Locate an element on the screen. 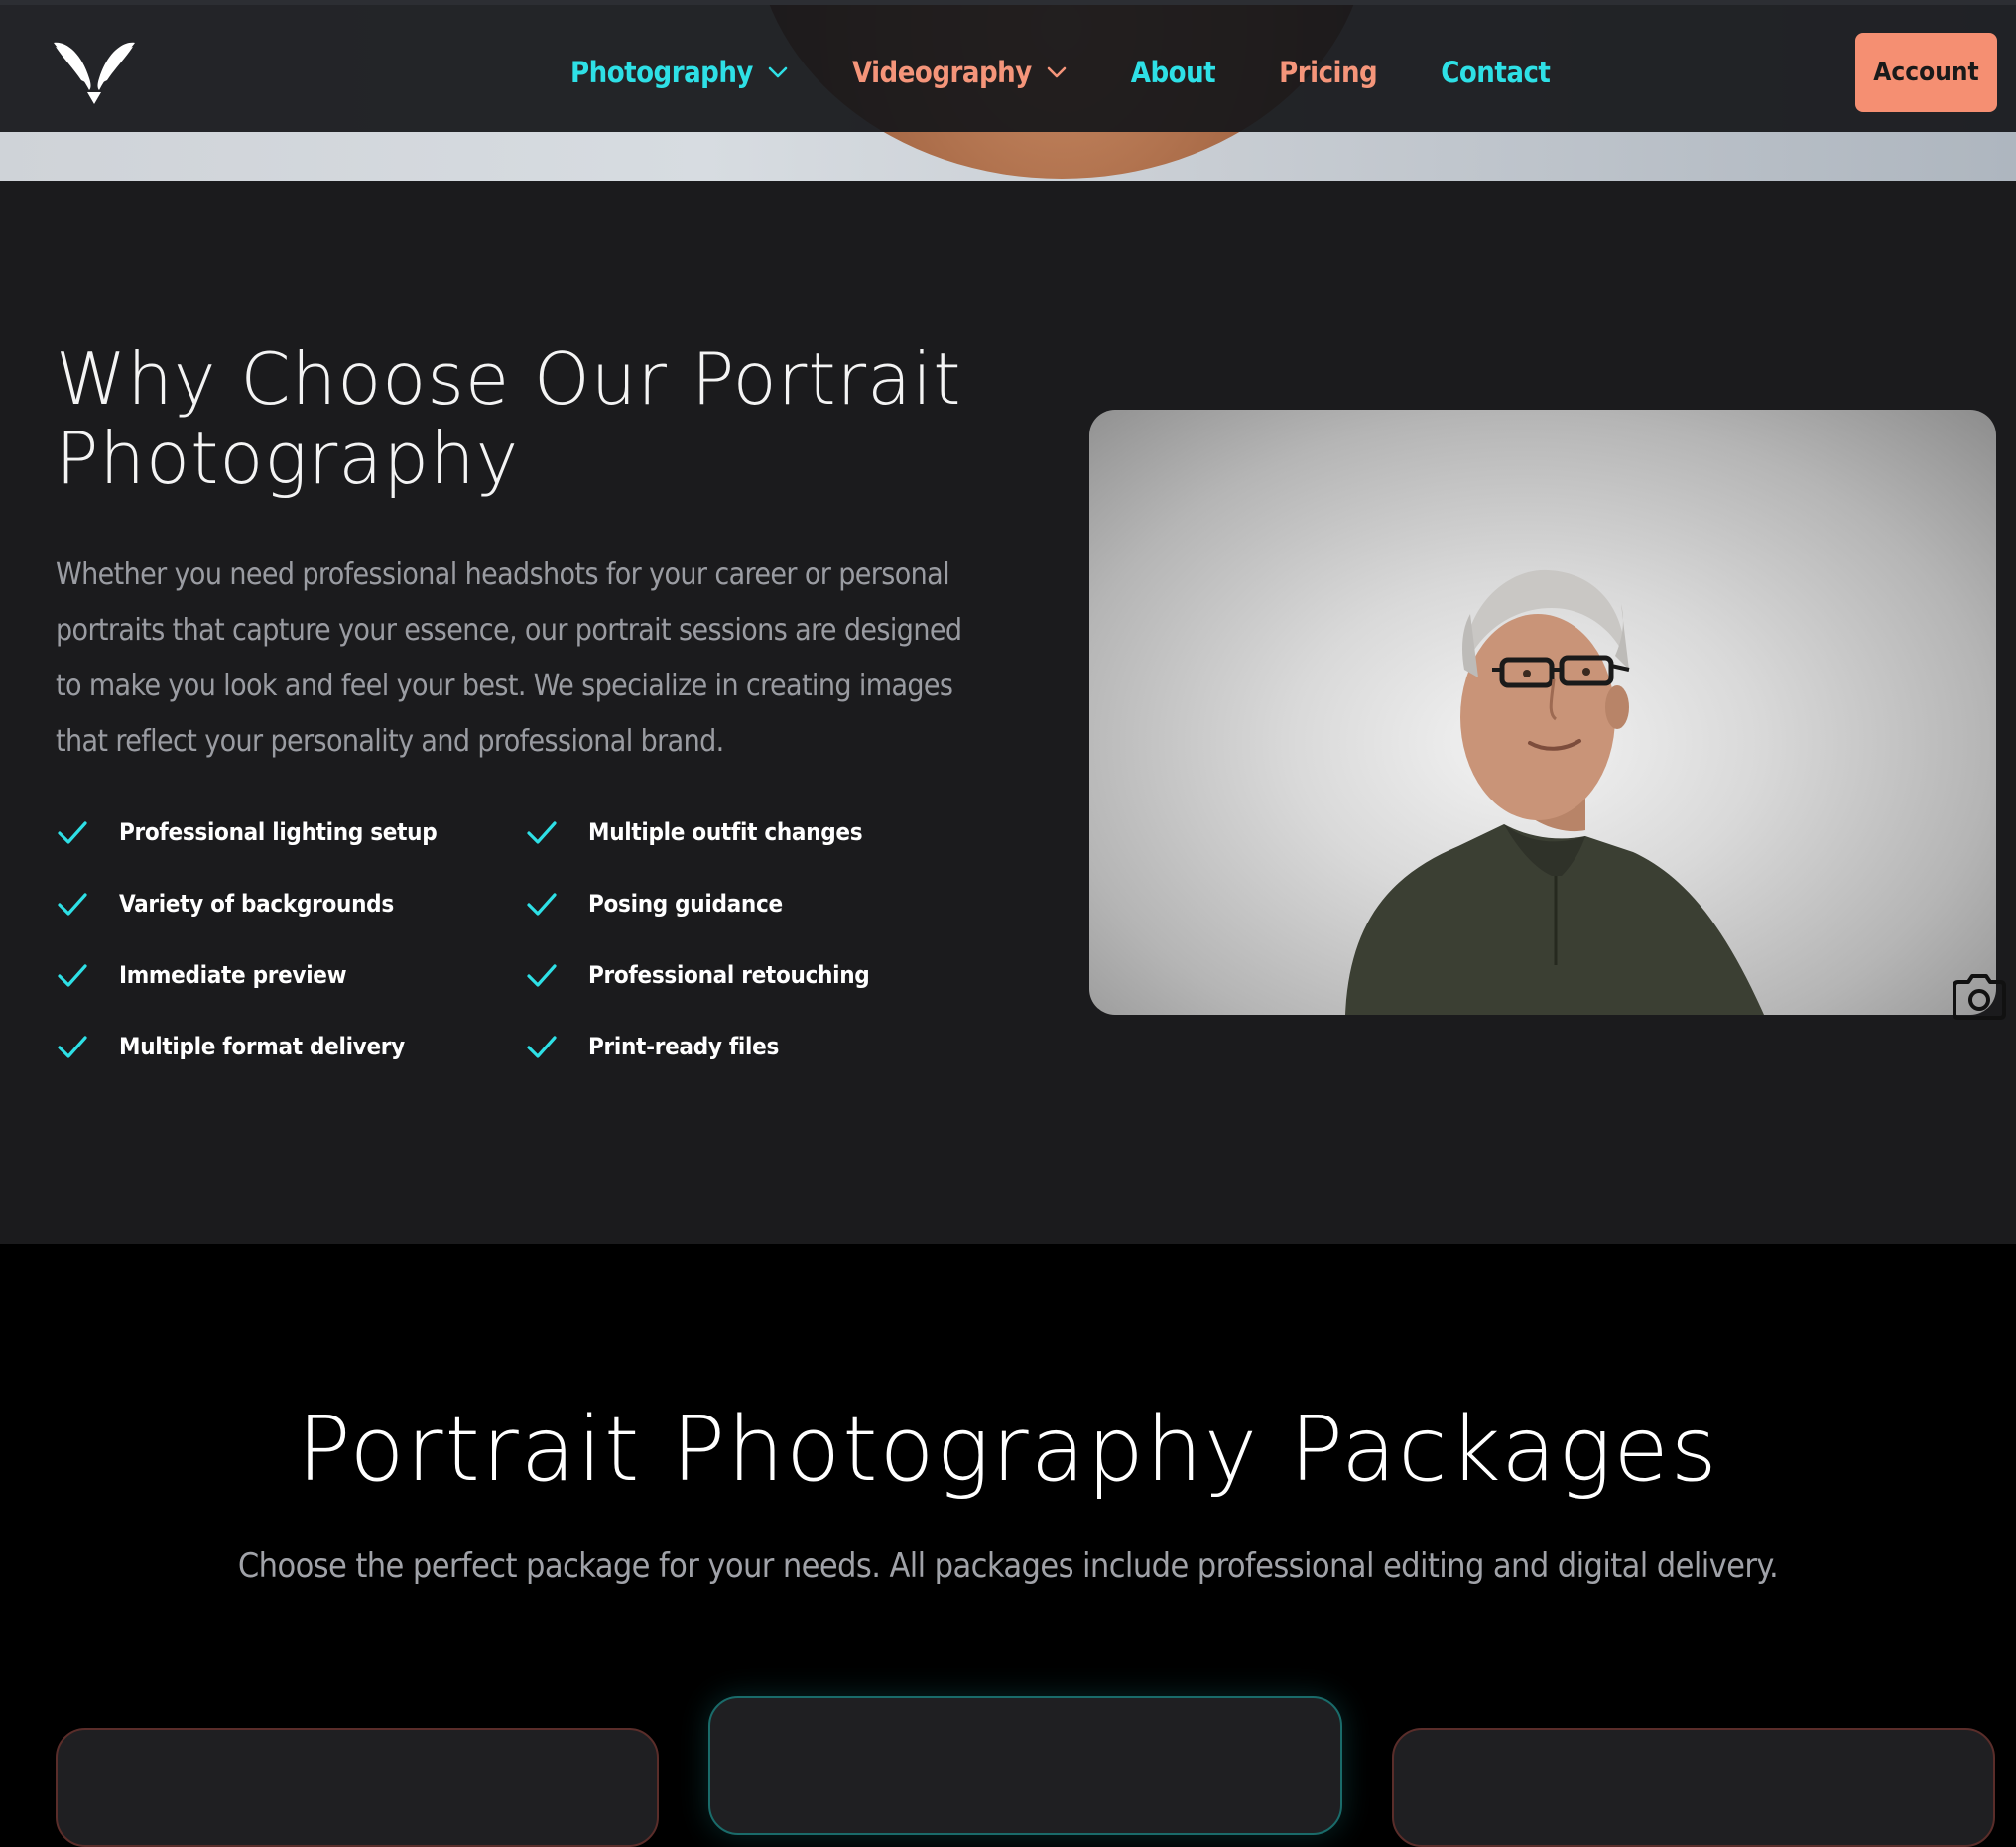  feature-item: Immediate preview is located at coordinates (290, 975).